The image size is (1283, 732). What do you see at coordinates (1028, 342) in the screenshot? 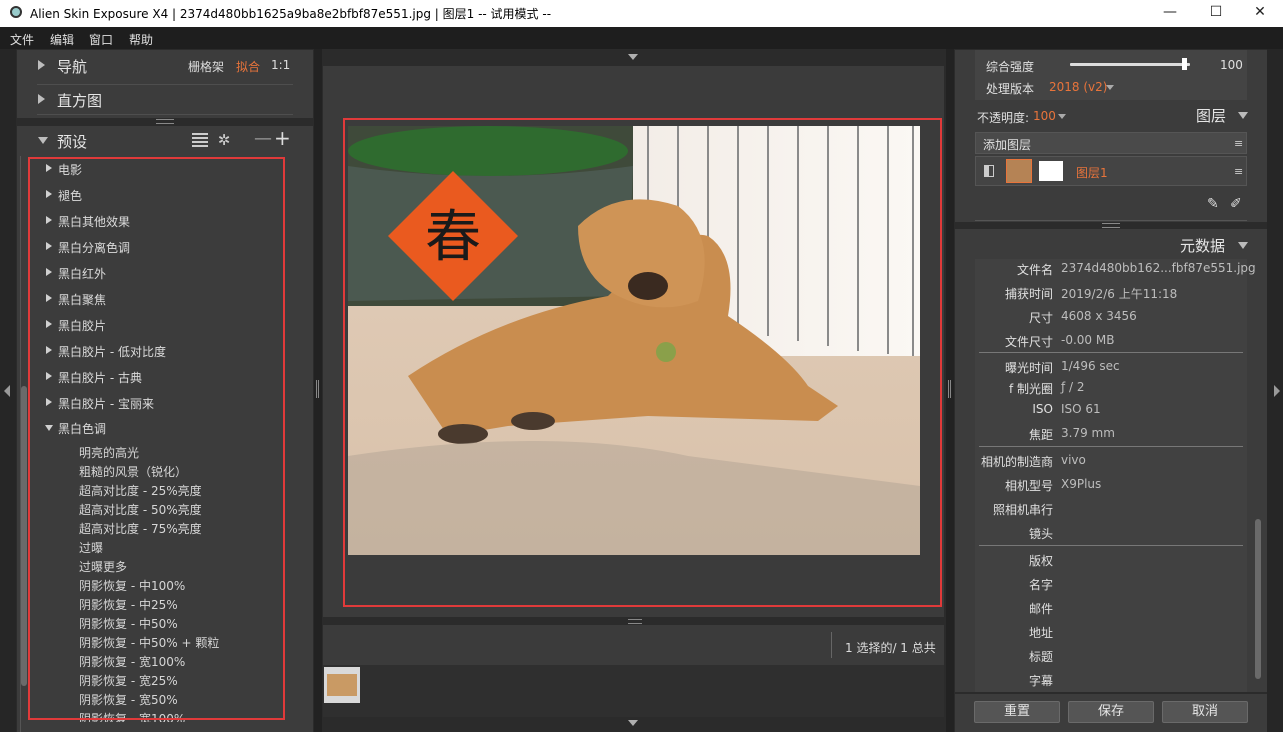
I see `meta-label: 文件尺寸` at bounding box center [1028, 342].